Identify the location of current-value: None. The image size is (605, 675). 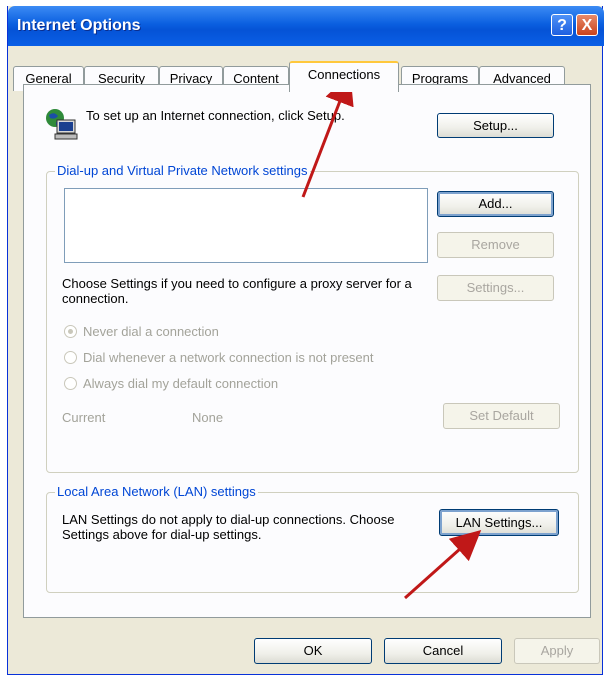
(208, 417).